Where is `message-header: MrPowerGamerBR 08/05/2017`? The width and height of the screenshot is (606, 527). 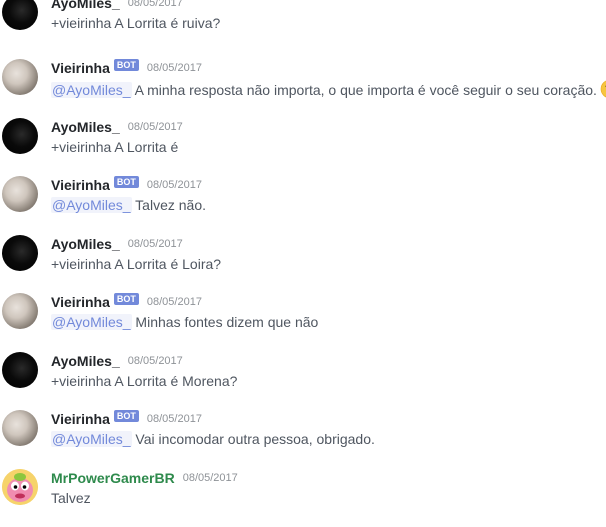 message-header: MrPowerGamerBR 08/05/2017 is located at coordinates (144, 479).